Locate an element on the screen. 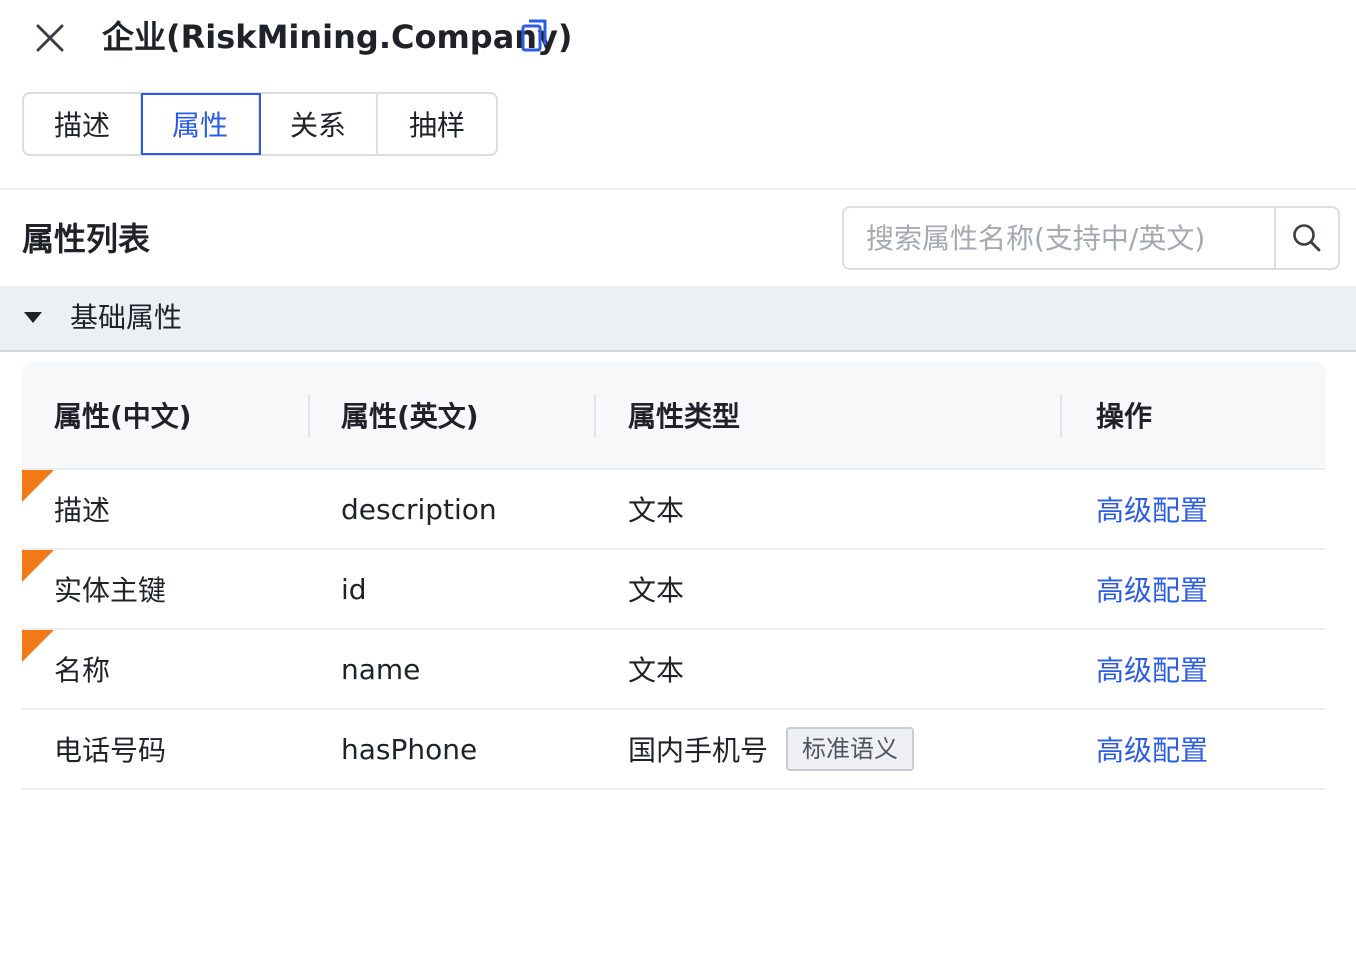  cell-type: 国内手机号 is located at coordinates (698, 750).